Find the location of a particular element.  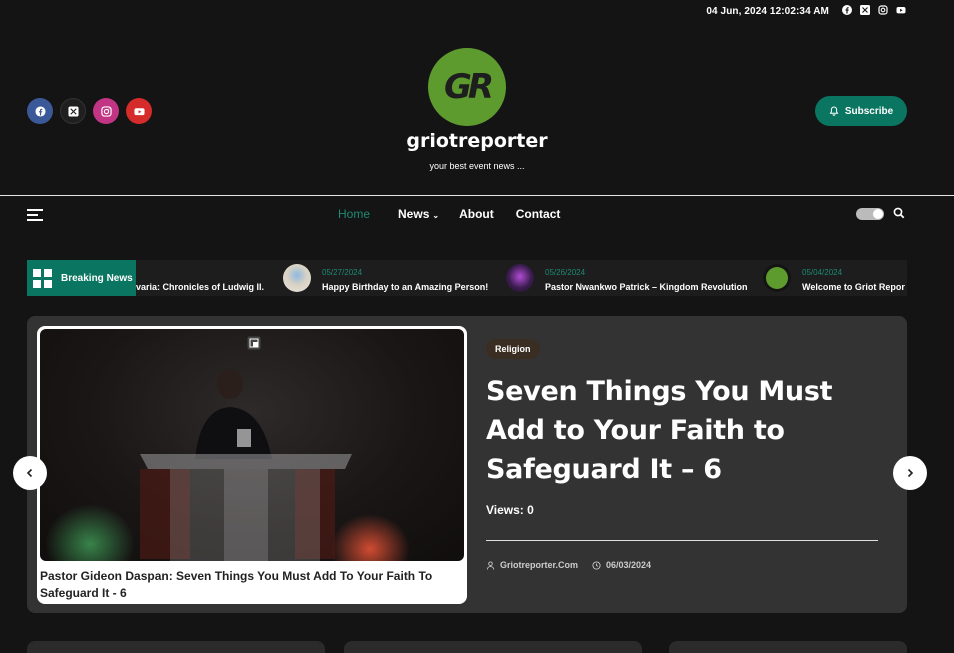

nav-item-news: News ⌄ is located at coordinates (418, 214).